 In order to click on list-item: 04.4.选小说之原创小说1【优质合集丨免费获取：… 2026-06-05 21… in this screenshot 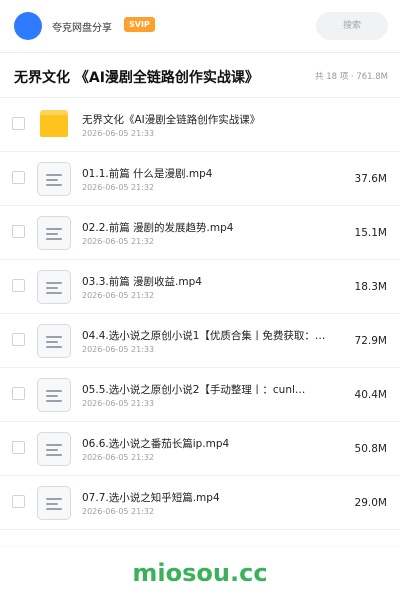, I will do `click(200, 341)`.